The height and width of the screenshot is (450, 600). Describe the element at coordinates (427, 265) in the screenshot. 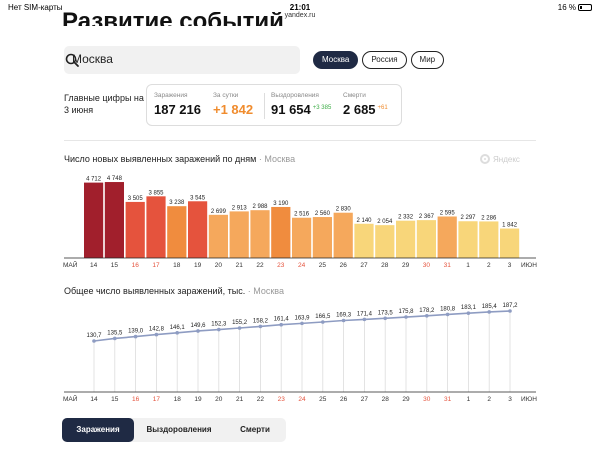

I see `x-tick-label: 30` at that location.